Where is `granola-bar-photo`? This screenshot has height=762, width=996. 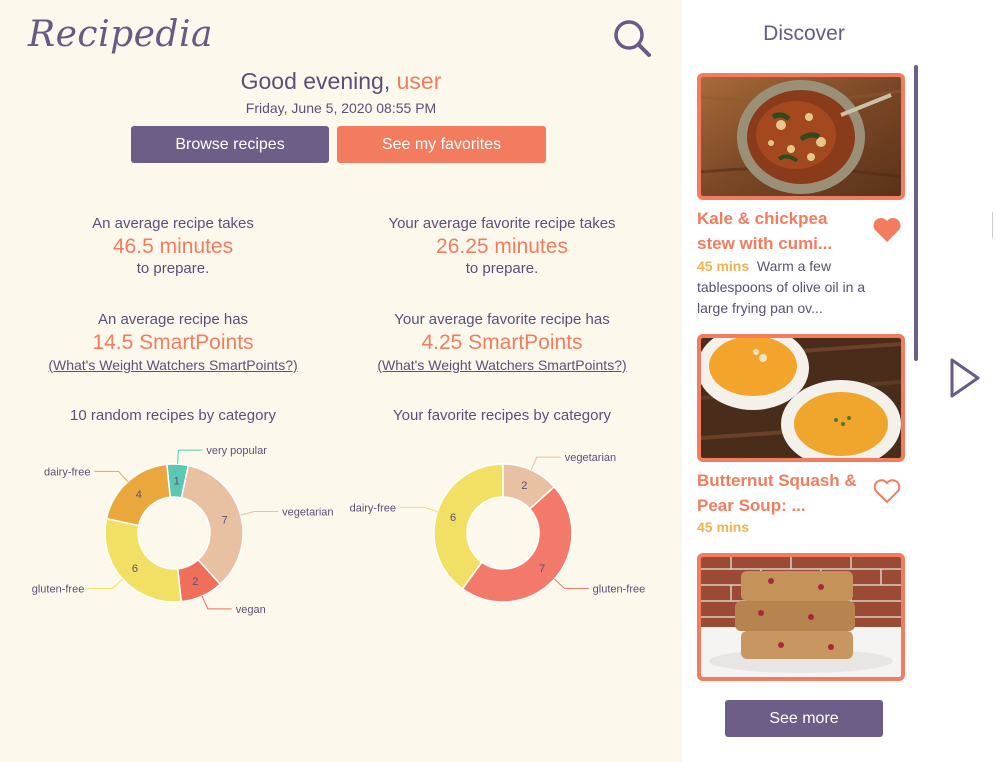
granola-bar-photo is located at coordinates (801, 617).